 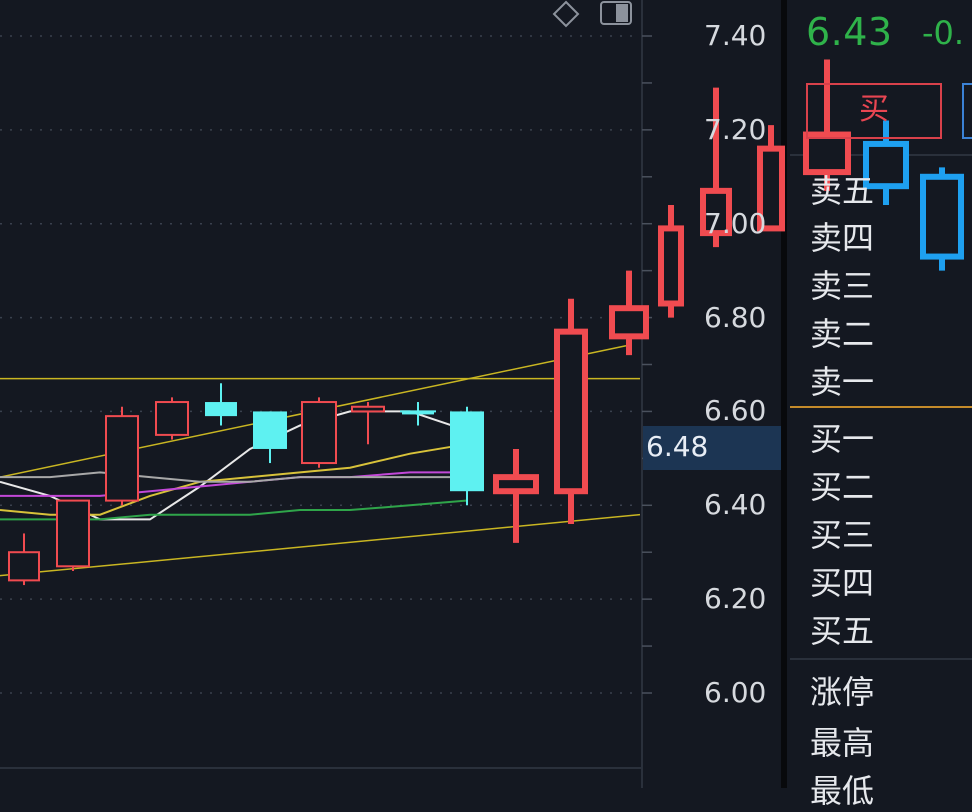 I want to click on ask-3-label: 卖三, so click(x=842, y=286).